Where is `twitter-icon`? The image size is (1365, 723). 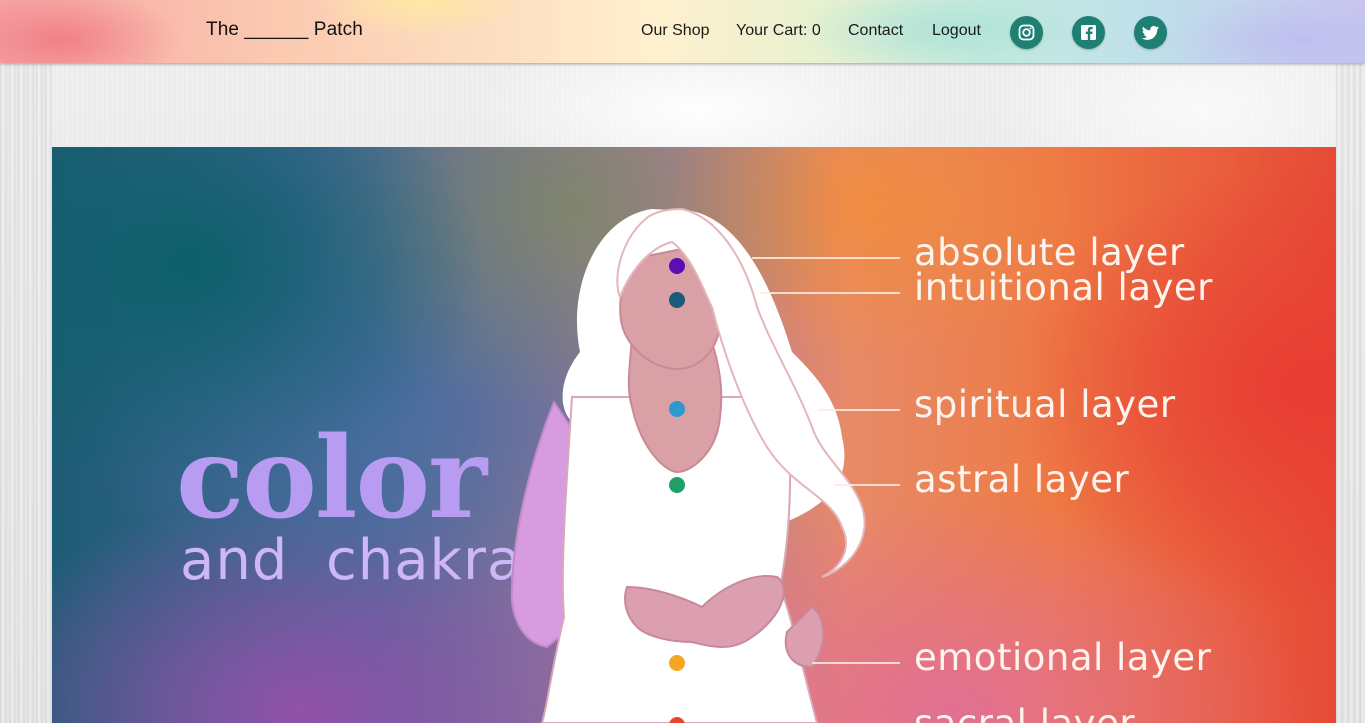 twitter-icon is located at coordinates (1150, 33).